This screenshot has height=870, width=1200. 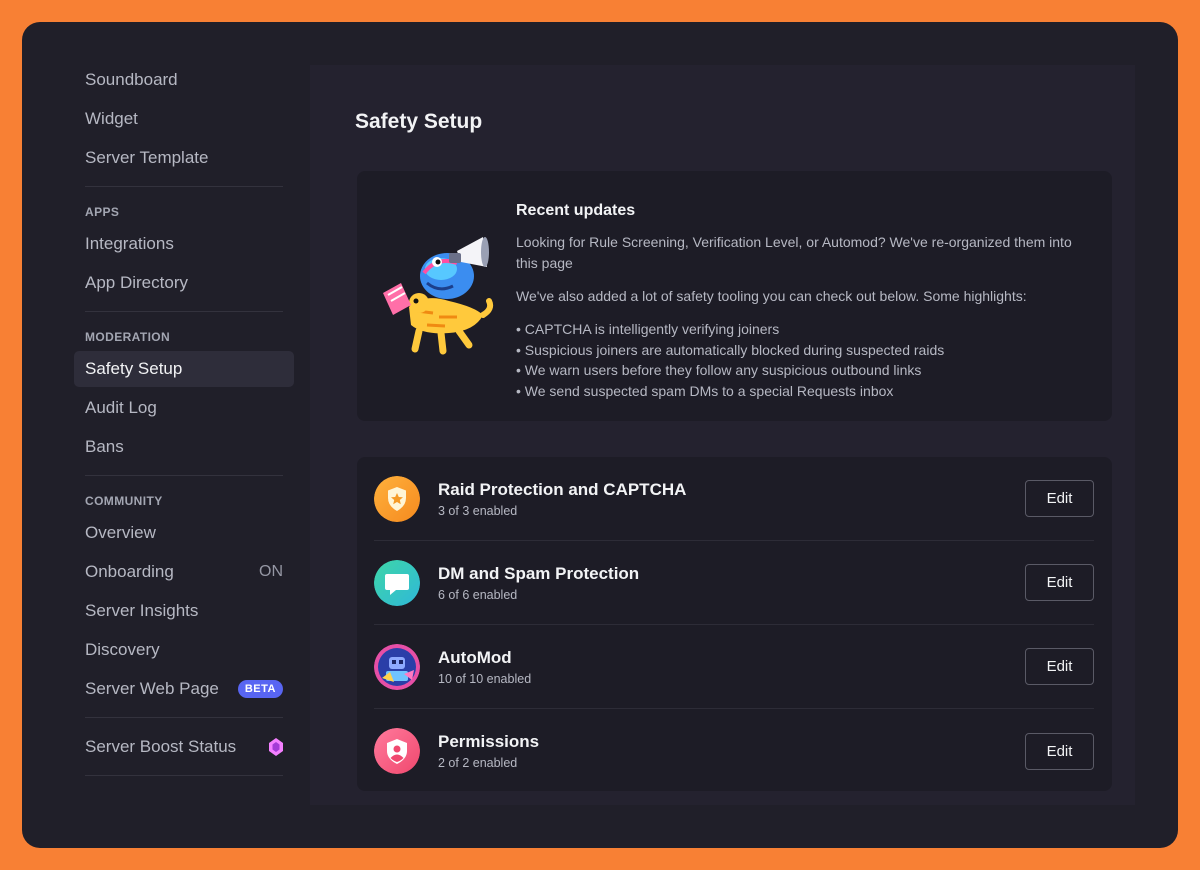 I want to click on sidebar-item-onboarding: Onboarding ON, so click(x=184, y=572).